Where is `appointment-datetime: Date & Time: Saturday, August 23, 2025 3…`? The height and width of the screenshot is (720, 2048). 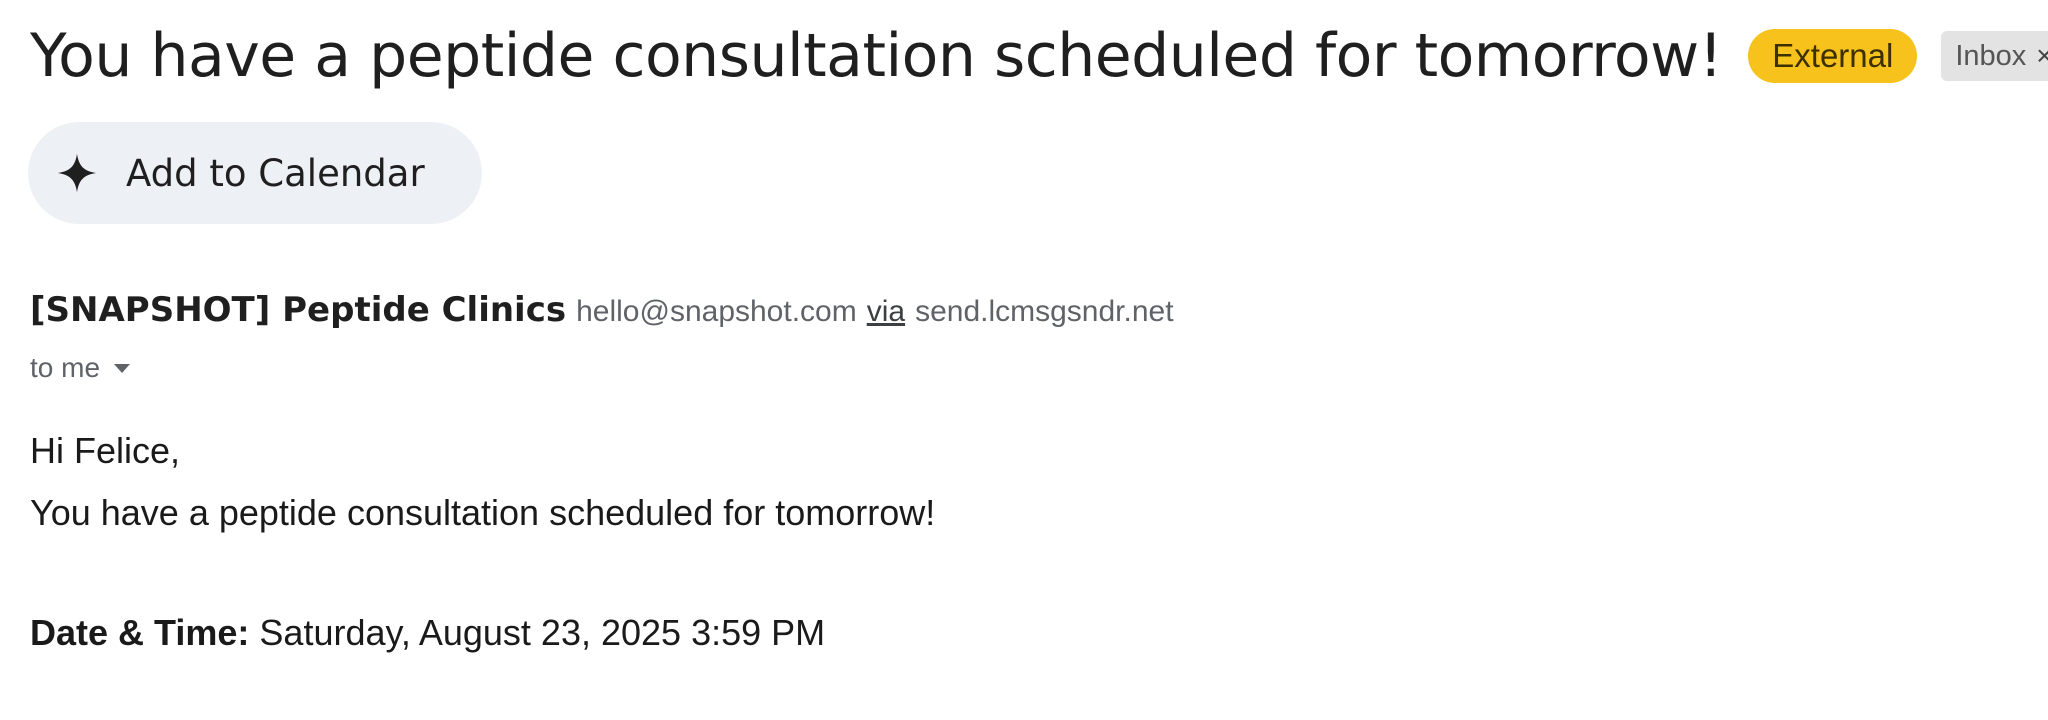 appointment-datetime: Date & Time: Saturday, August 23, 2025 3… is located at coordinates (427, 633).